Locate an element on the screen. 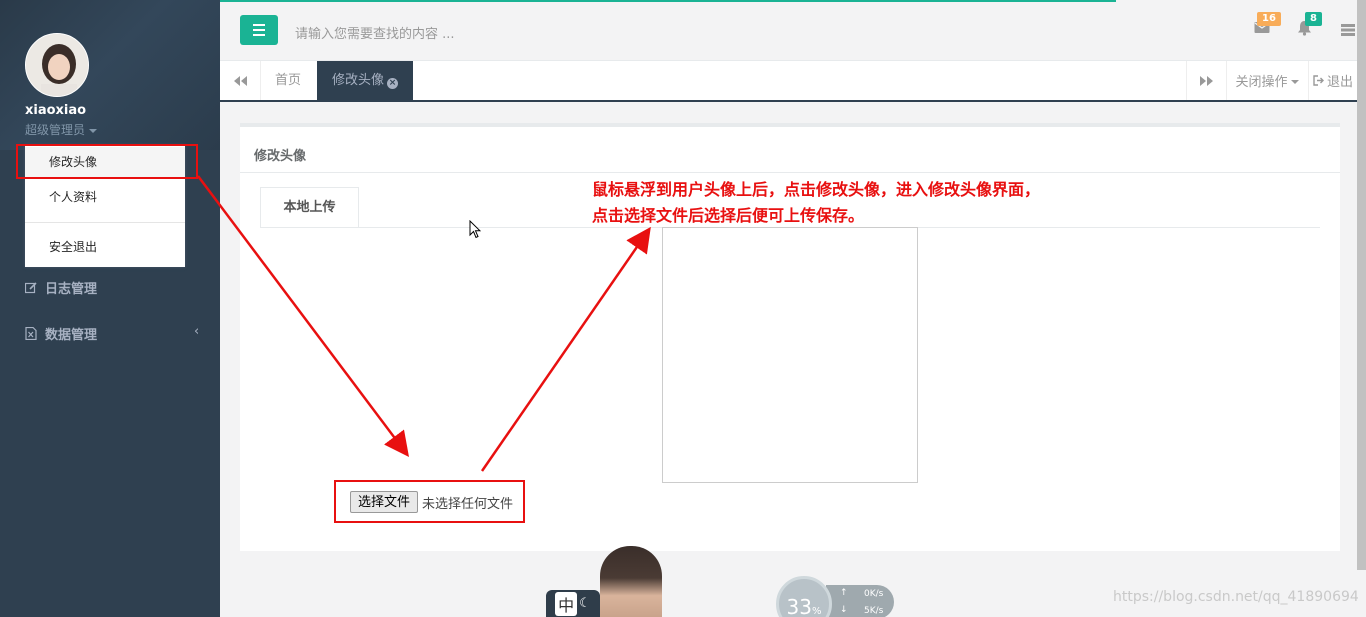 Image resolution: width=1366 pixels, height=617 pixels. network-speed-widget: ↑ 0K/s ↓ 5K/s is located at coordinates (860, 601).